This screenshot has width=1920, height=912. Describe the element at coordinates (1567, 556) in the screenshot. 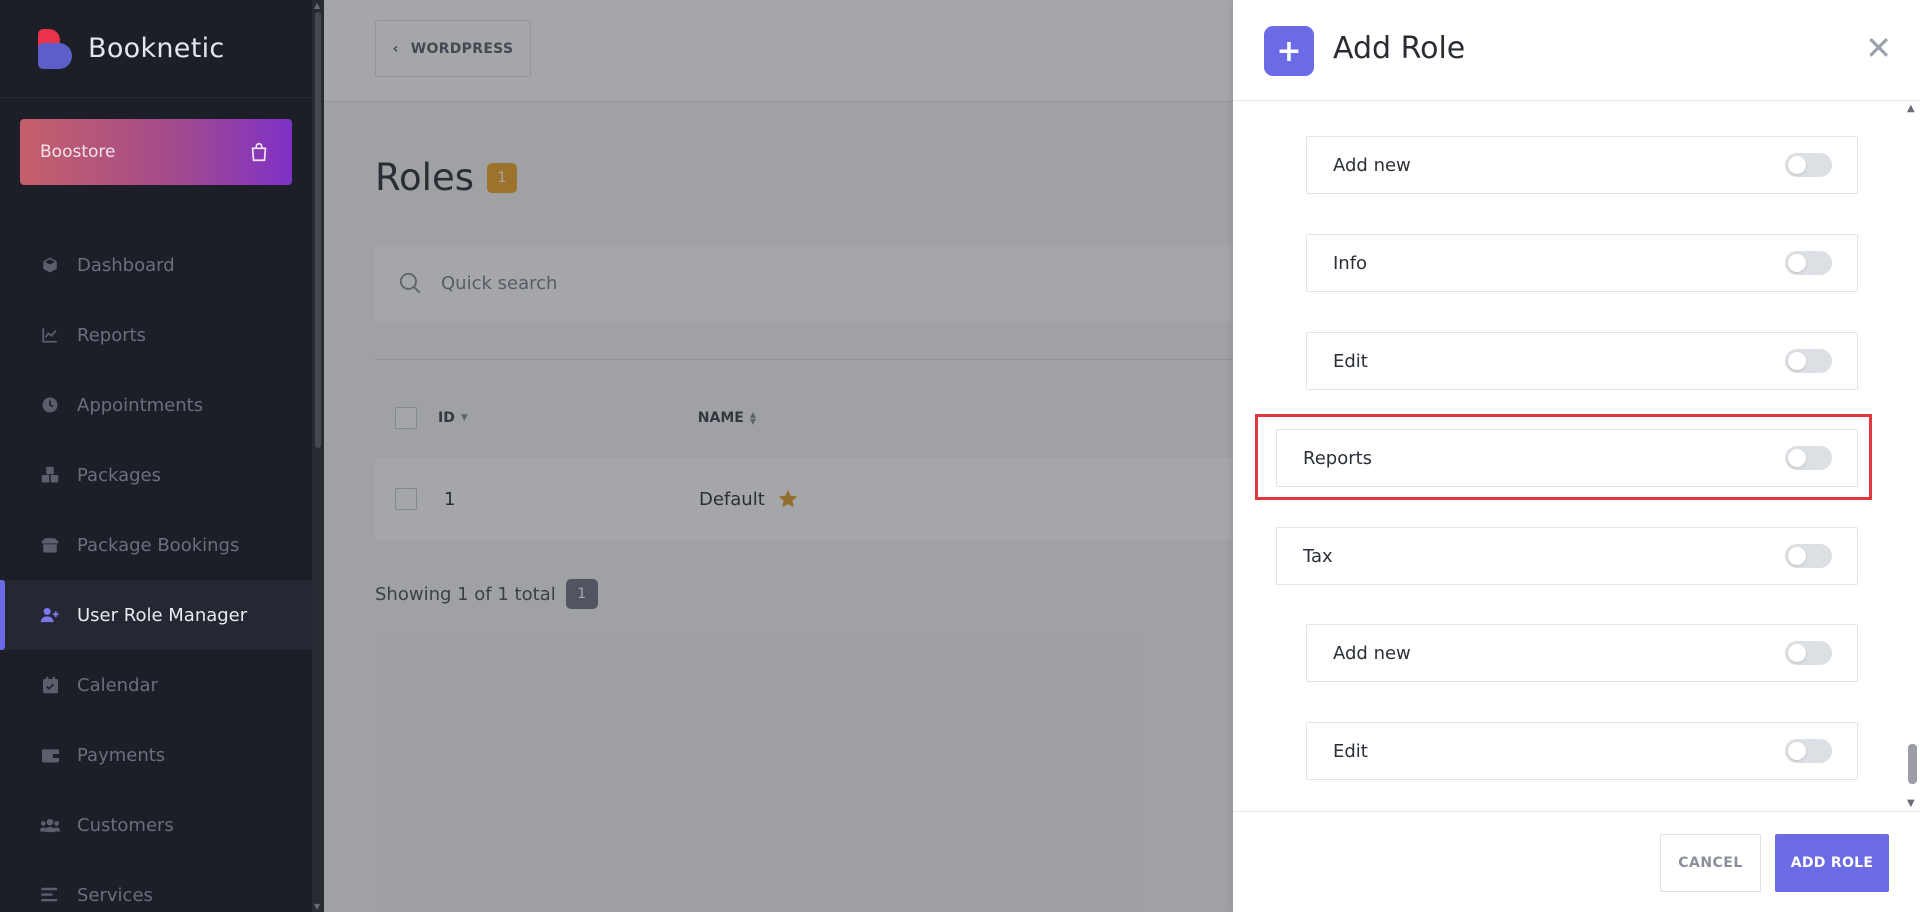

I see `permission-row-tax: Tax` at that location.